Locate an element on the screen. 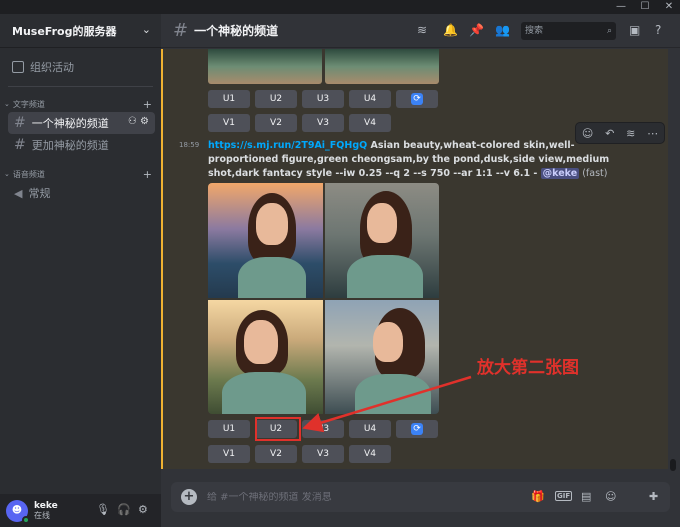 This screenshot has width=680, height=527. avatar: ☻ is located at coordinates (18, 511).